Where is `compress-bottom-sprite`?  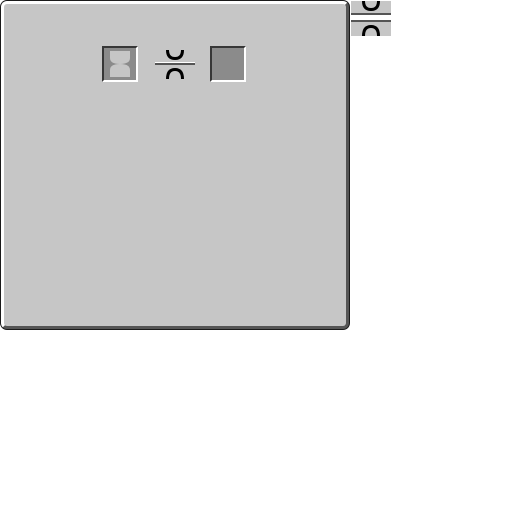 compress-bottom-sprite is located at coordinates (371, 28).